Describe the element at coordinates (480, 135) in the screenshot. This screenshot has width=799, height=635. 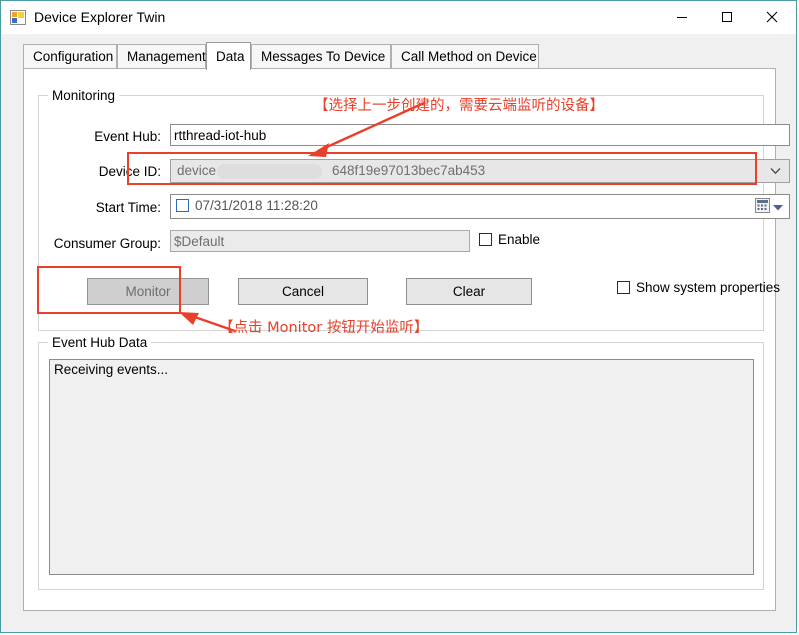
I see `event-hub-input` at that location.